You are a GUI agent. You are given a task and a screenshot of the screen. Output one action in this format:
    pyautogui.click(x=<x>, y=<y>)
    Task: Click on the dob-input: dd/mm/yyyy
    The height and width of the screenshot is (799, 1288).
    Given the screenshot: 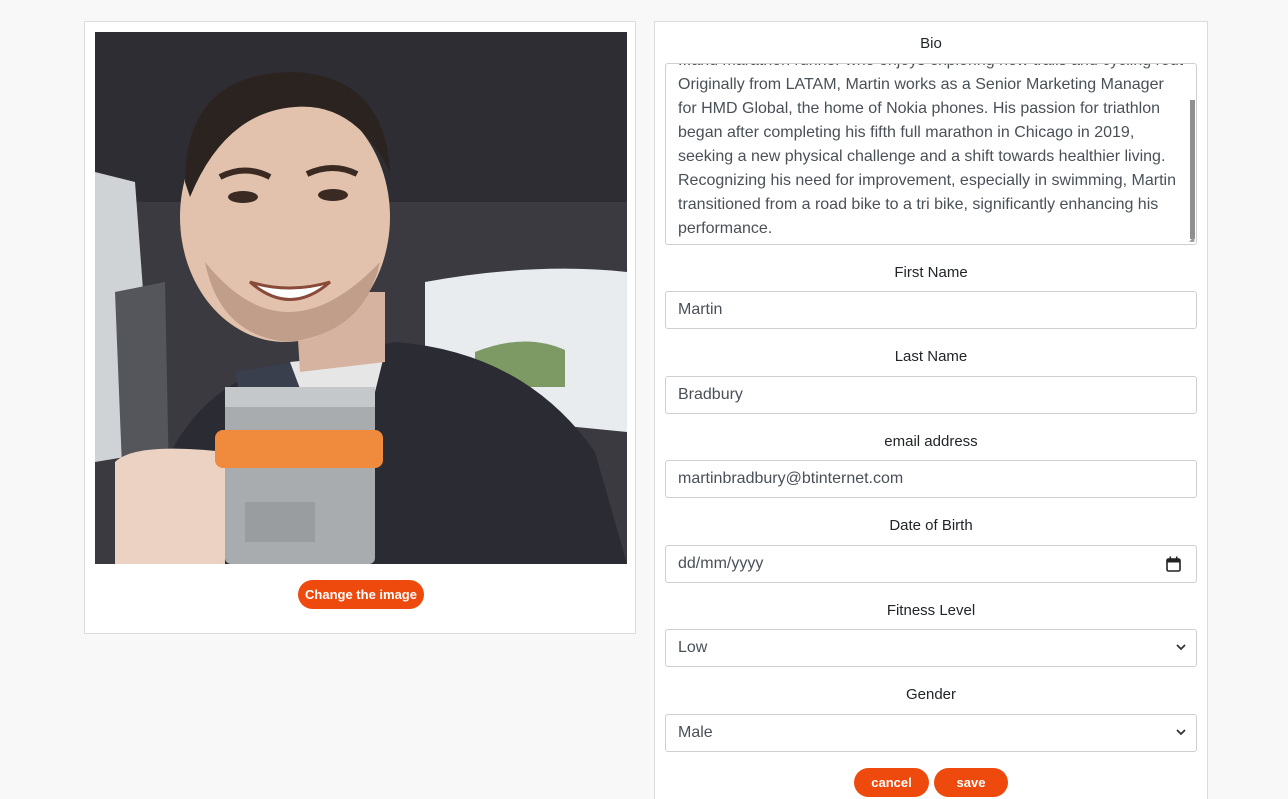 What is the action you would take?
    pyautogui.click(x=931, y=564)
    